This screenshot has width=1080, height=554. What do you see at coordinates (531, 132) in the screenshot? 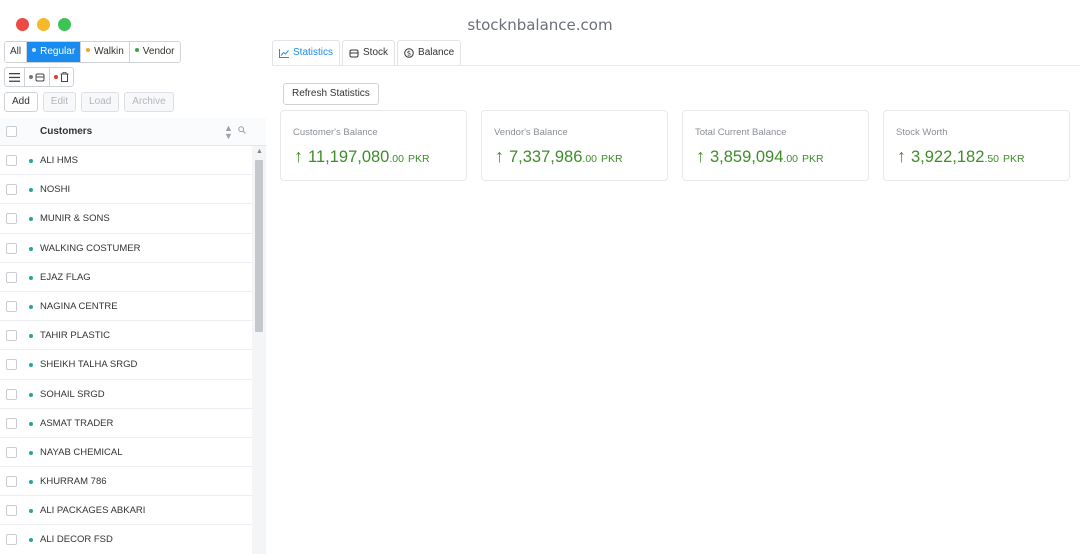
I see `stat-label: Vendor's Balance` at bounding box center [531, 132].